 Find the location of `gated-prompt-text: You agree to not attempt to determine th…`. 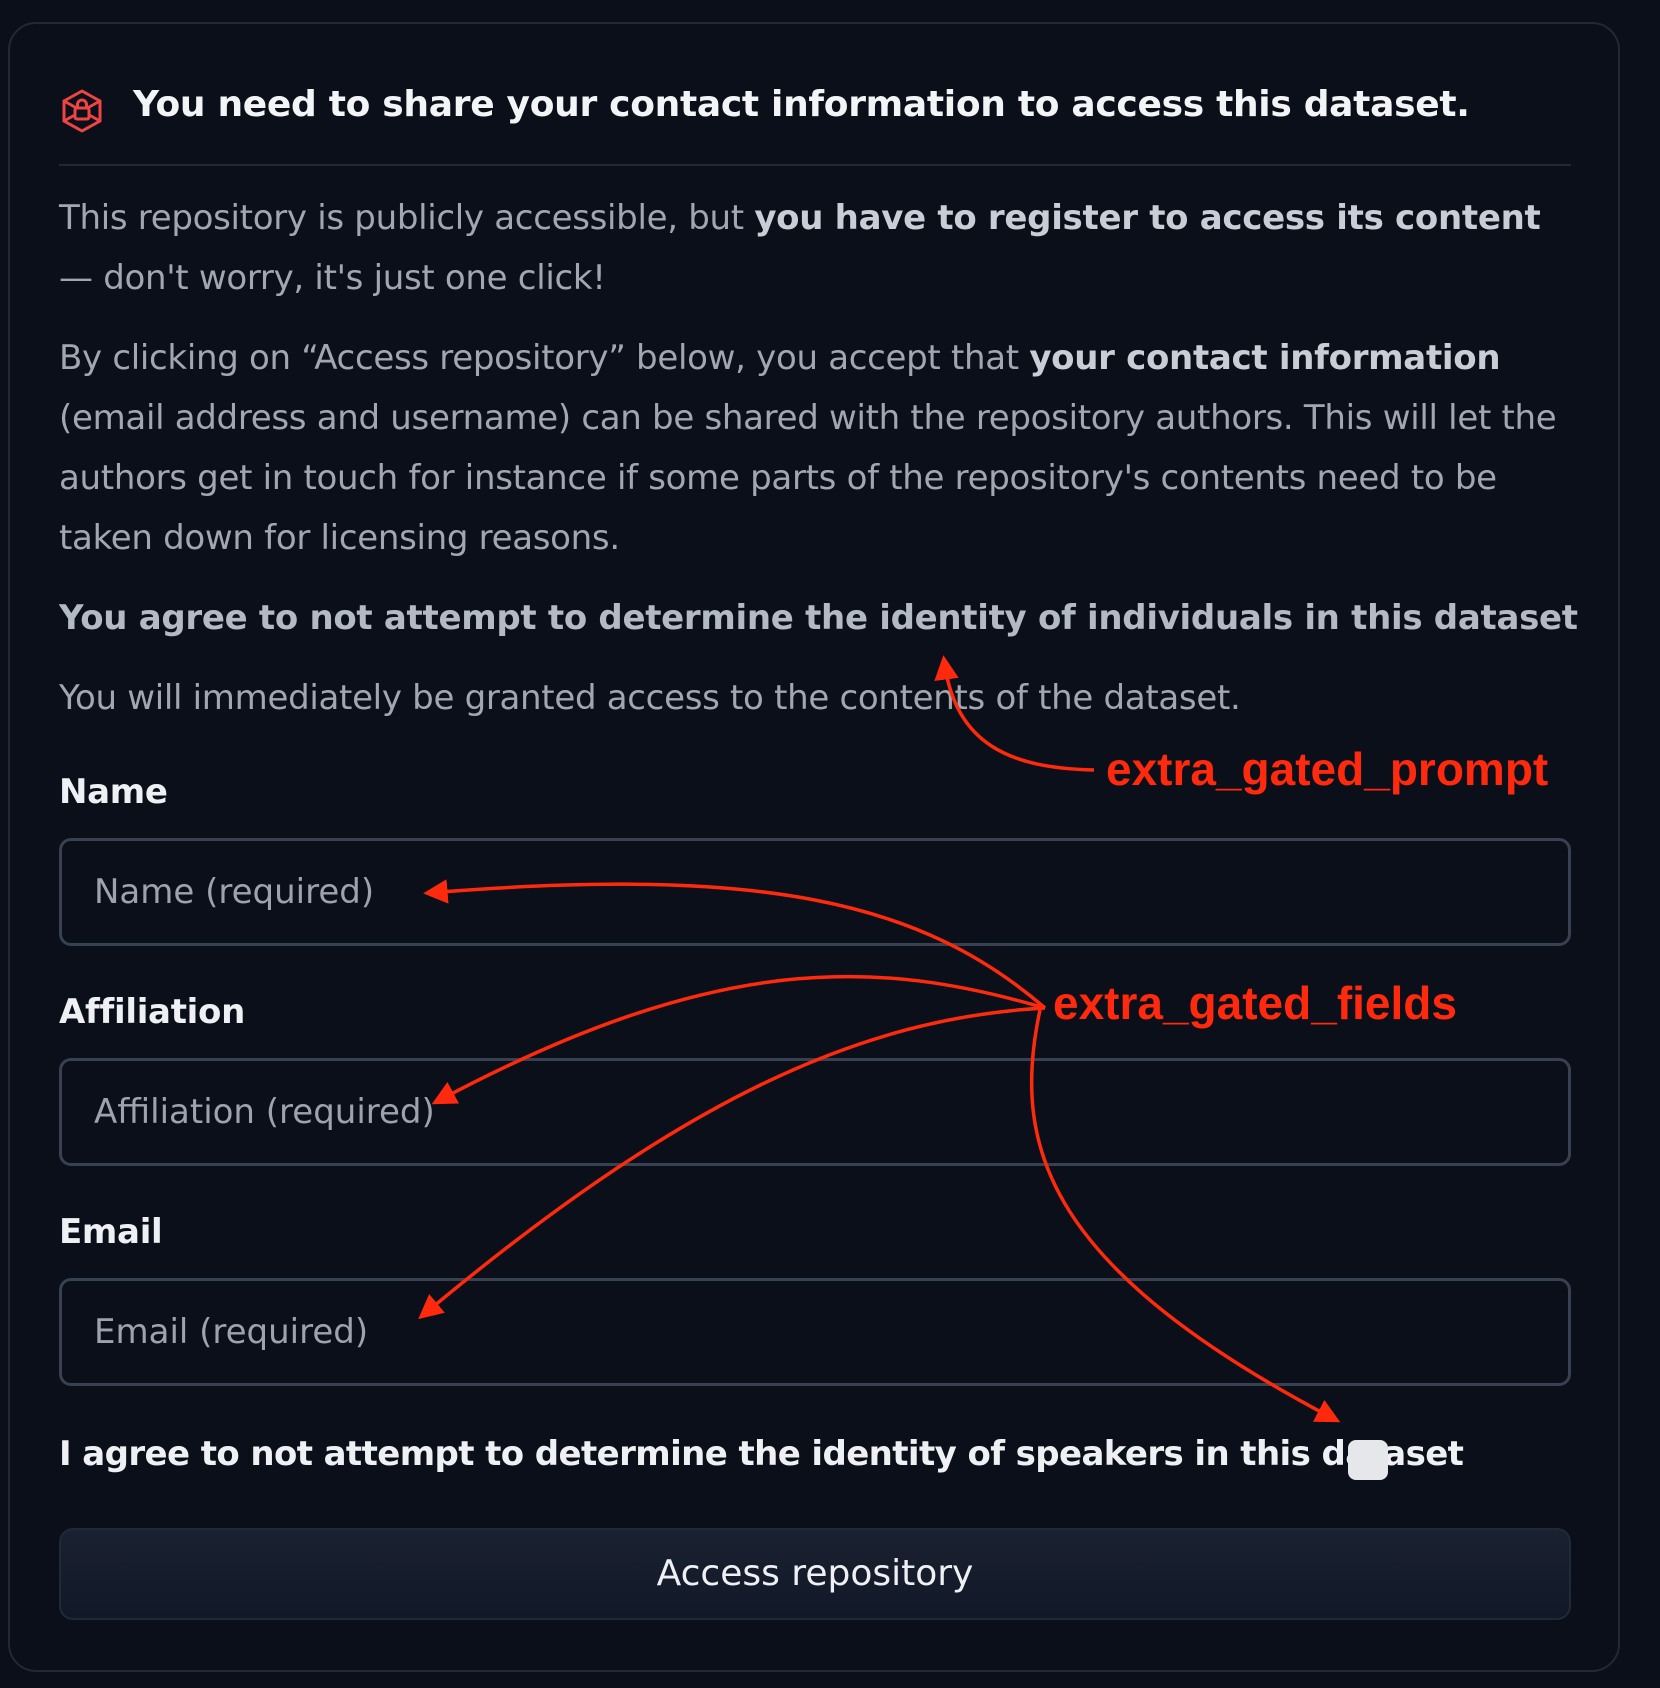

gated-prompt-text: You agree to not attempt to determine th… is located at coordinates (818, 618).